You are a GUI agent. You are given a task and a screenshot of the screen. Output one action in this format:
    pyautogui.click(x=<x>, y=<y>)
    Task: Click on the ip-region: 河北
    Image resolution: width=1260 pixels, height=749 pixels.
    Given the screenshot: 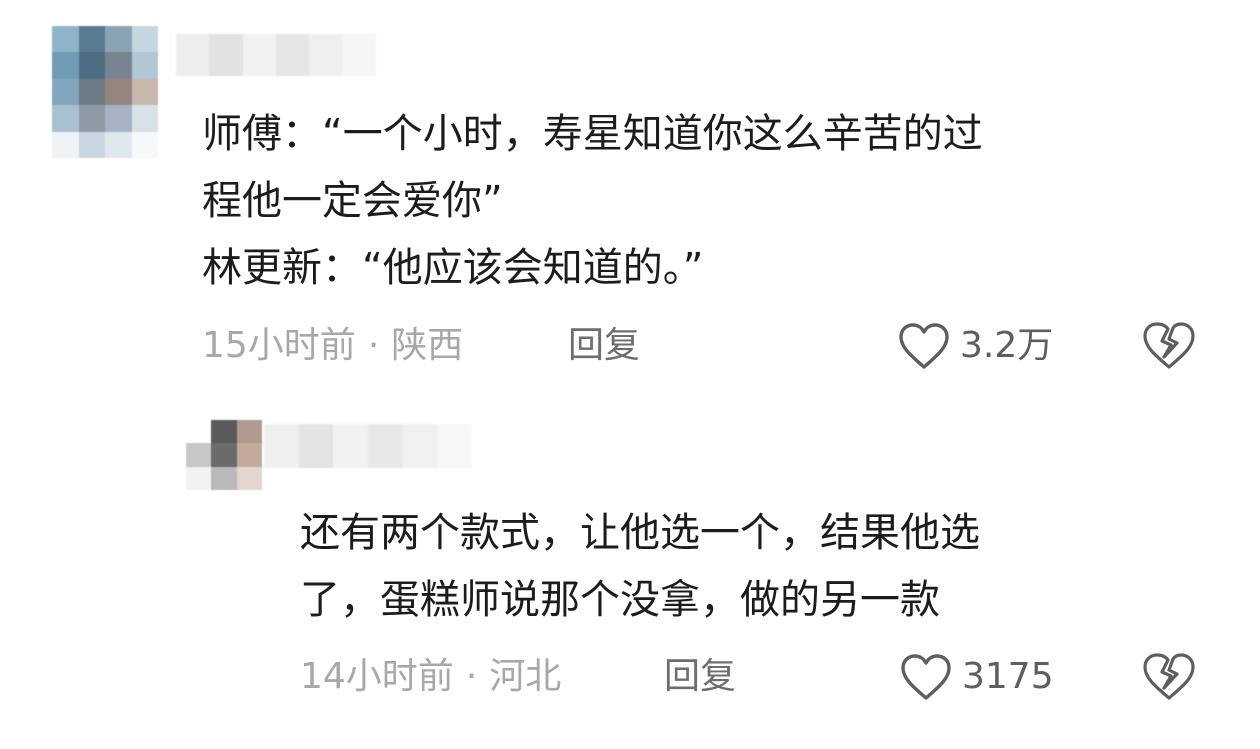 What is the action you would take?
    pyautogui.click(x=525, y=676)
    